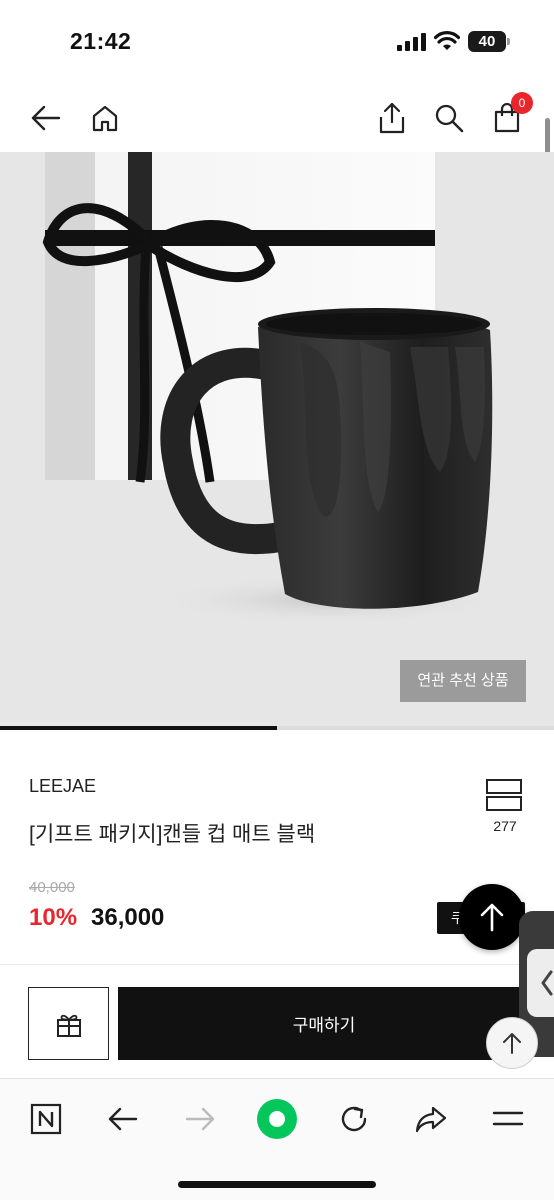 The height and width of the screenshot is (1200, 554). I want to click on search-icon, so click(449, 118).